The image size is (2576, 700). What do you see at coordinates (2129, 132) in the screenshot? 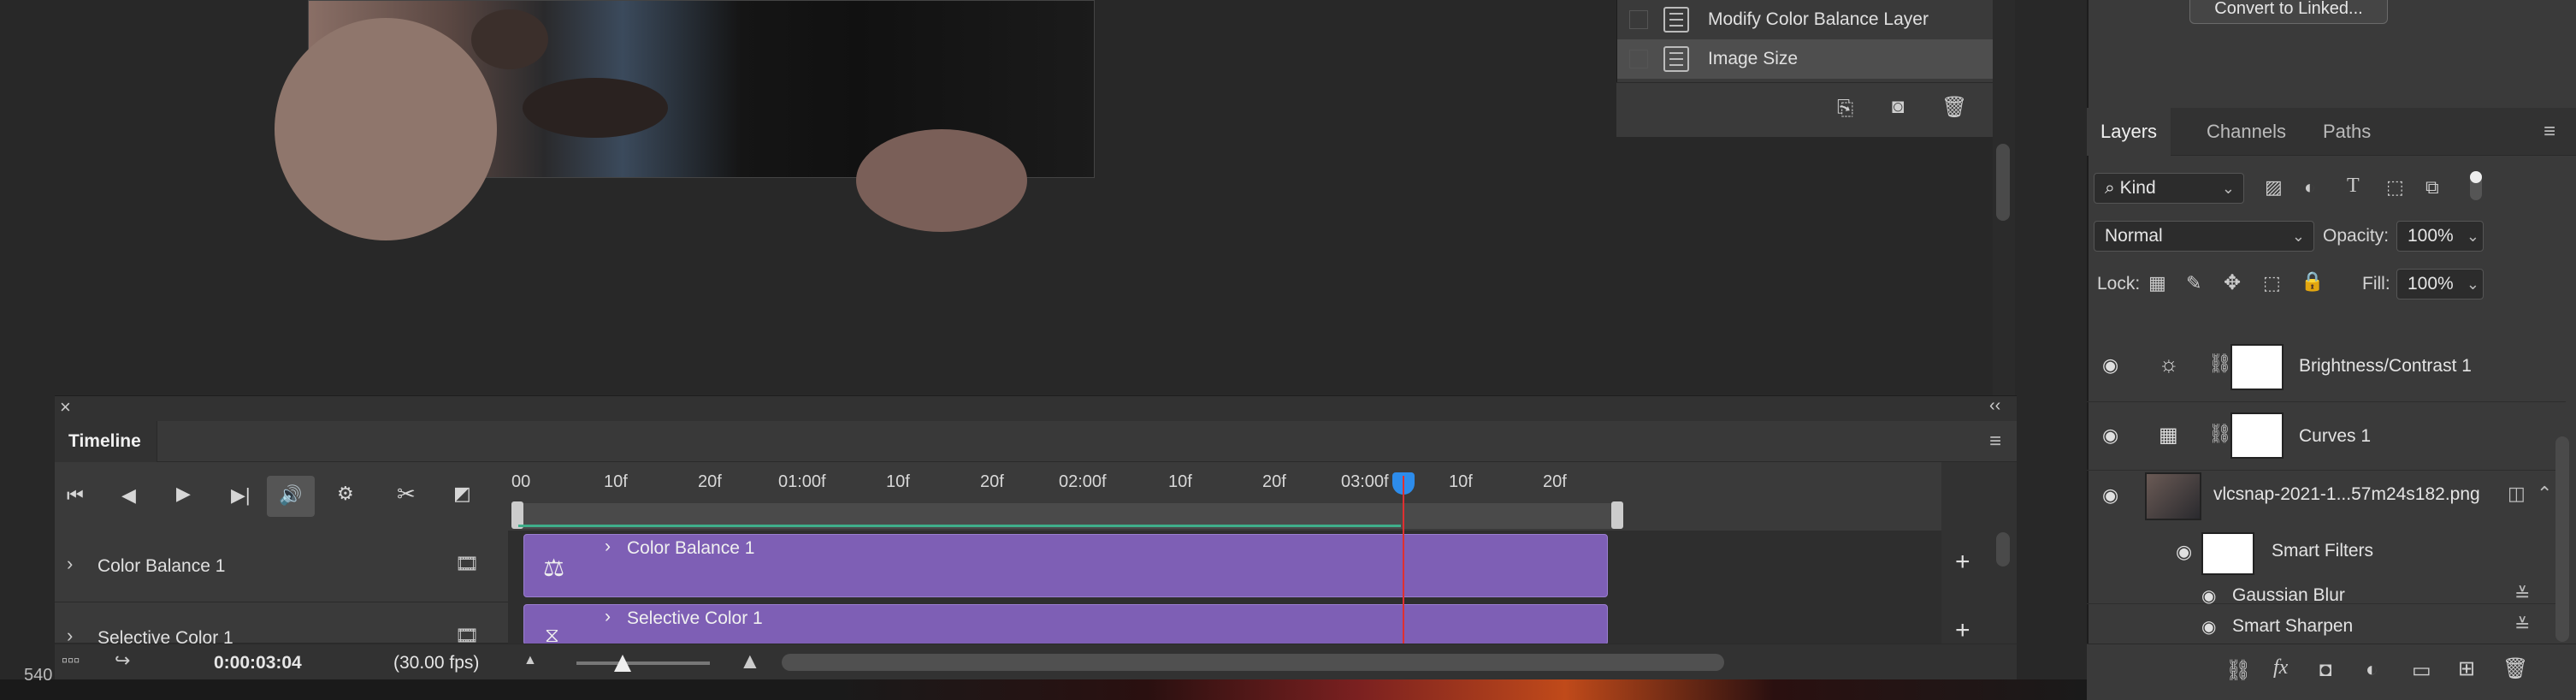
I see `tab-layers: Layers` at bounding box center [2129, 132].